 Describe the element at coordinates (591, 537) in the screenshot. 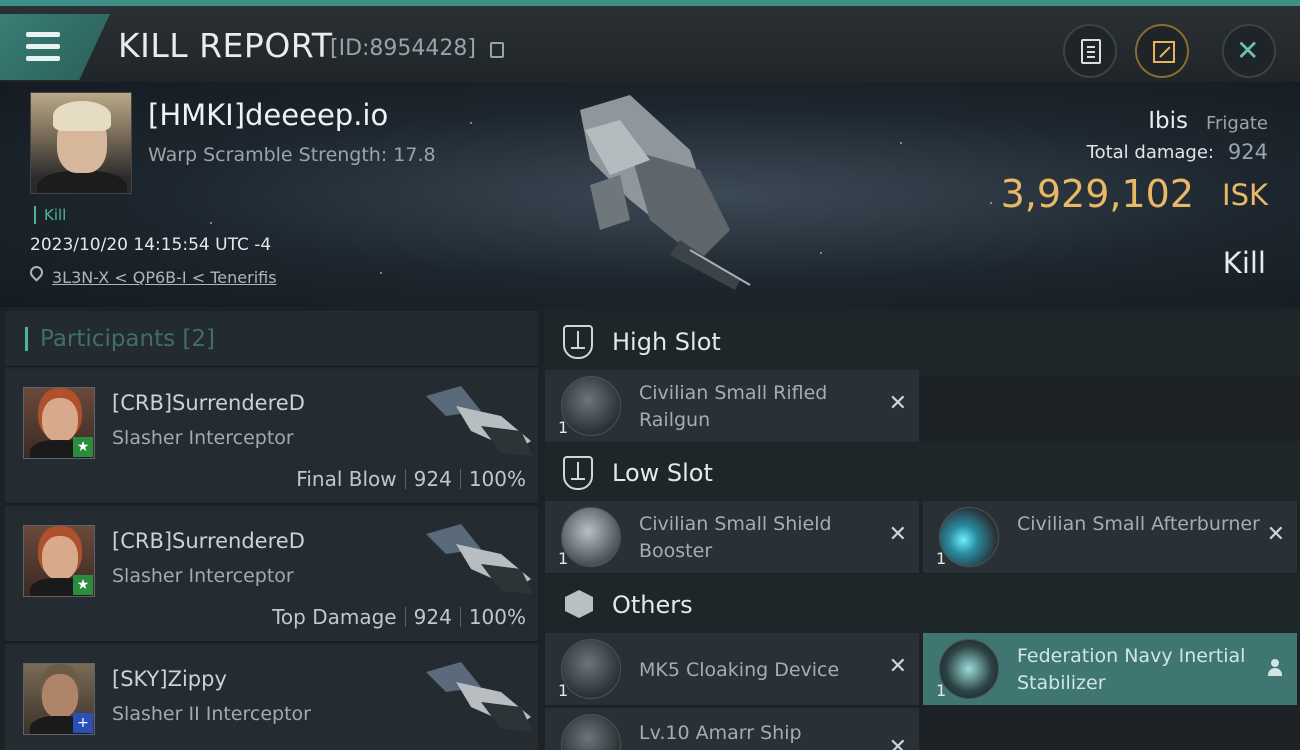

I see `shield-booster-icon` at that location.